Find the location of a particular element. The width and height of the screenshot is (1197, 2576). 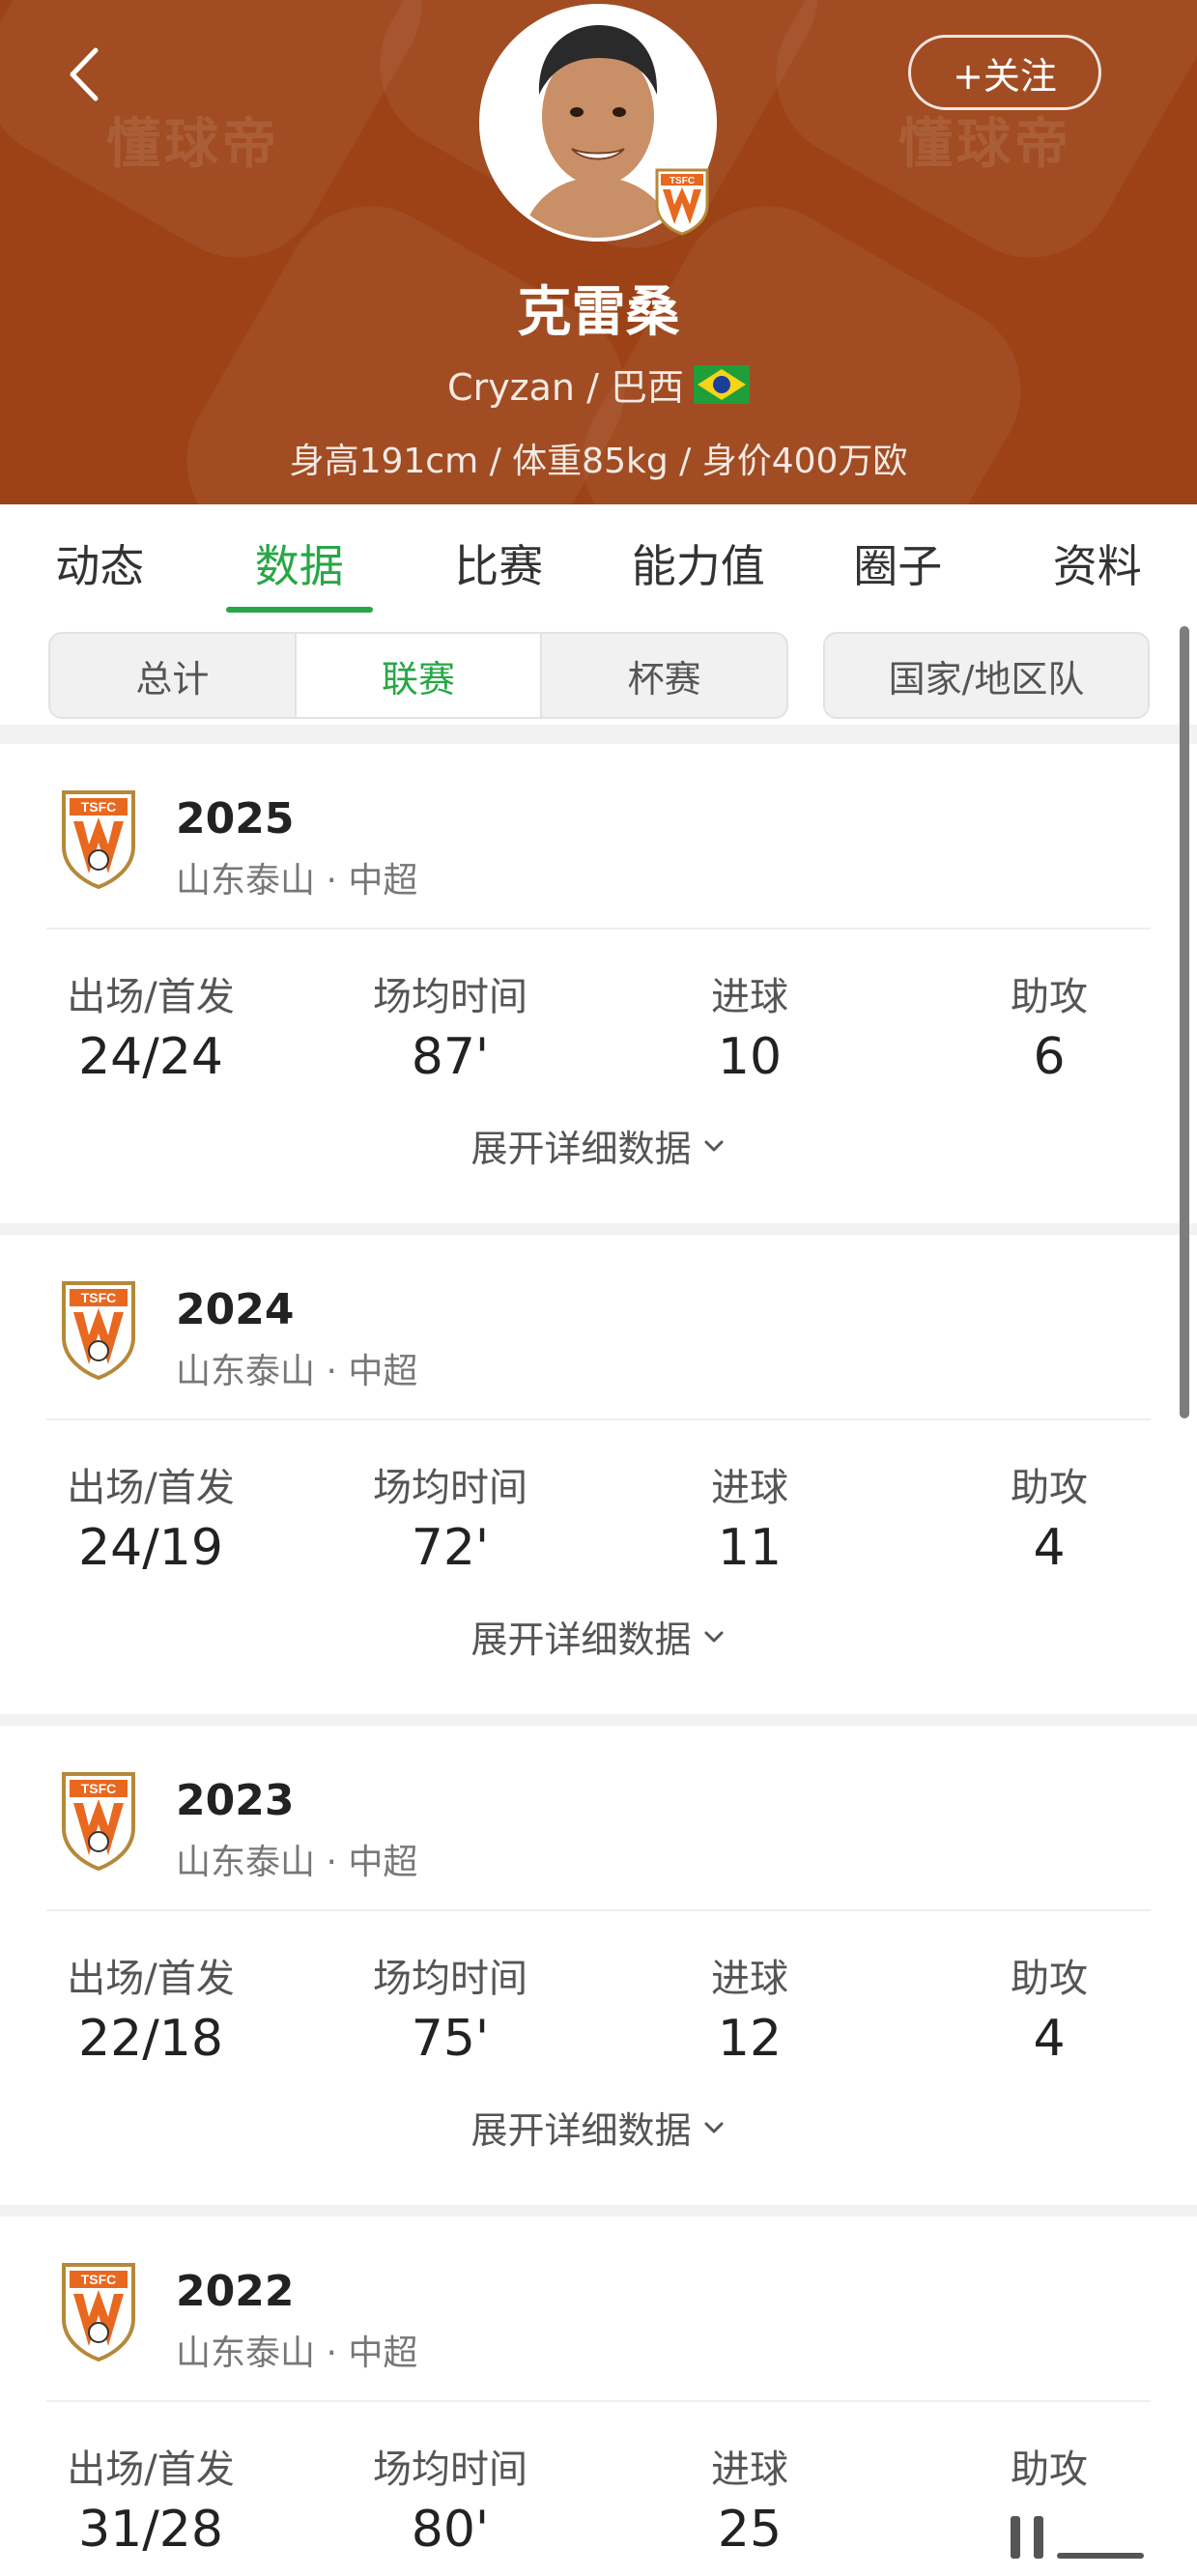

stat-value: 10 is located at coordinates (750, 1057).